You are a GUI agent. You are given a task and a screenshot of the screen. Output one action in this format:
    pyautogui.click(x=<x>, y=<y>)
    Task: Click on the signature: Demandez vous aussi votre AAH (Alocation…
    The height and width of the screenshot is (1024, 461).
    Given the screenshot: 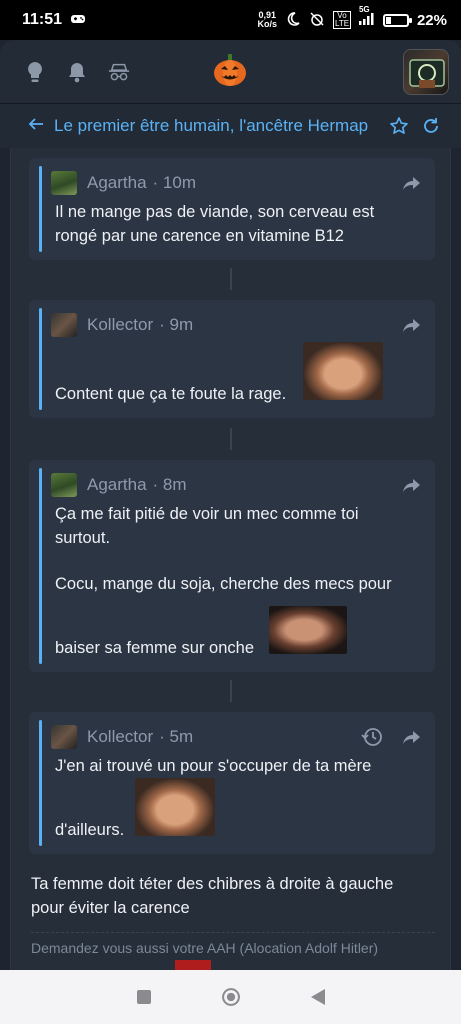 What is the action you would take?
    pyautogui.click(x=205, y=948)
    